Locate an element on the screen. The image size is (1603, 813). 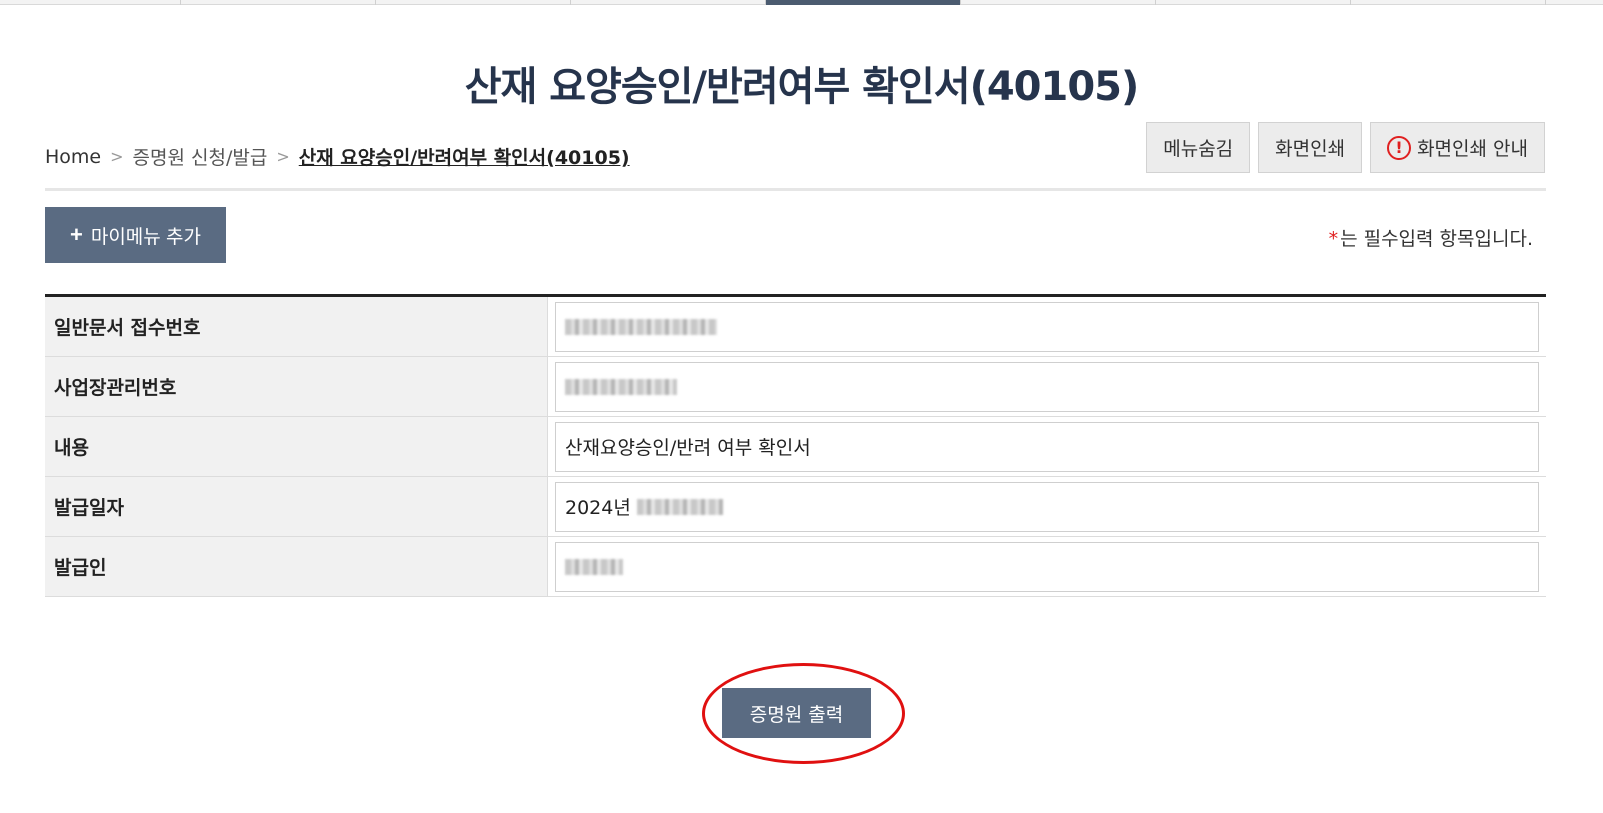
header-divider is located at coordinates (795, 189).